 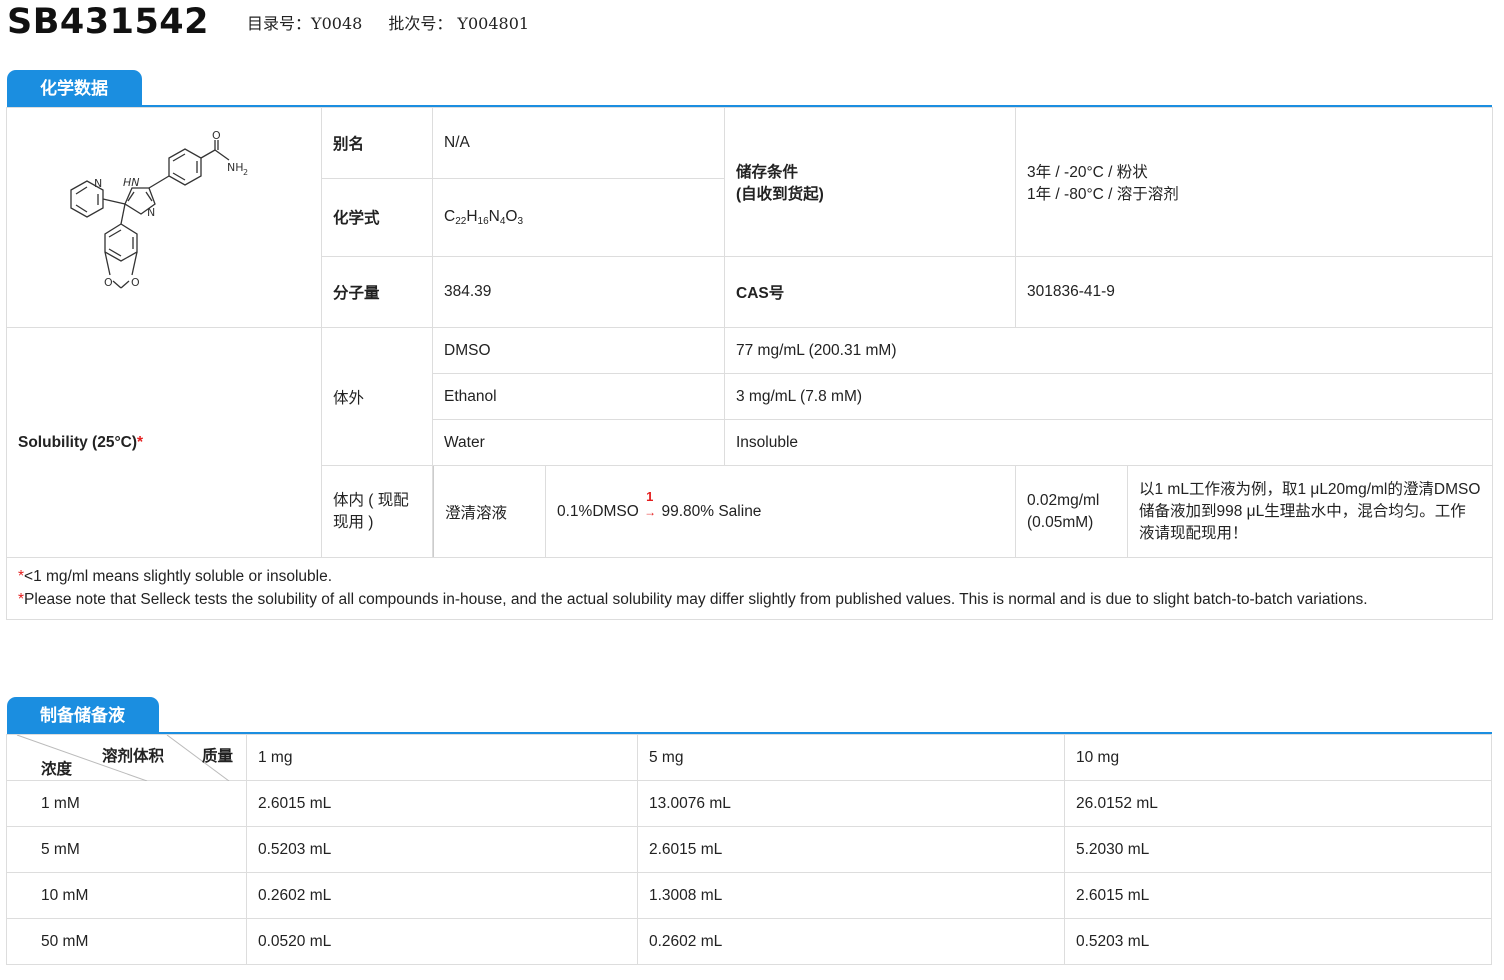 I want to click on chem-data-tab: 化学数据, so click(x=74, y=88).